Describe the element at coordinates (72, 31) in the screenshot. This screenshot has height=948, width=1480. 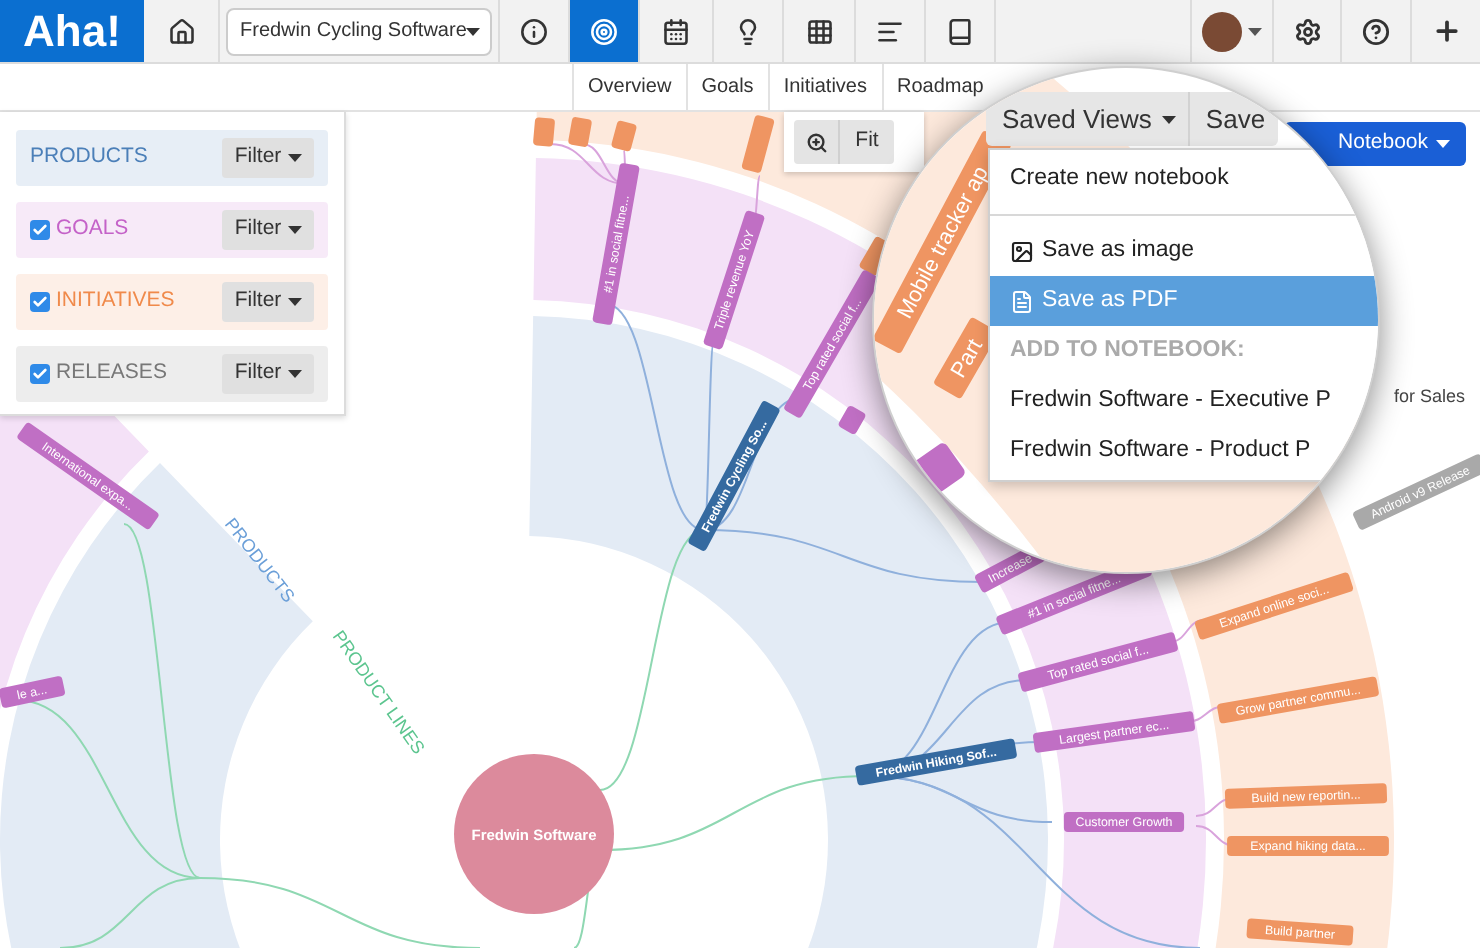
I see `logo: Aha!` at that location.